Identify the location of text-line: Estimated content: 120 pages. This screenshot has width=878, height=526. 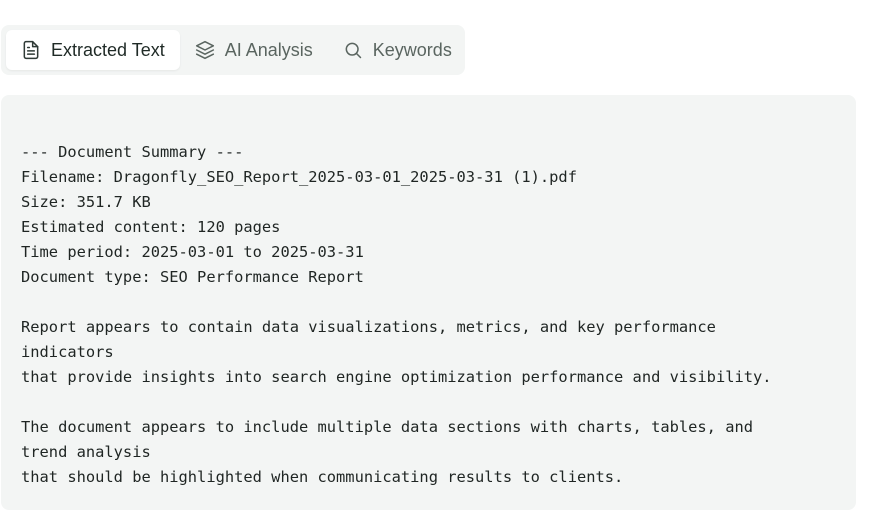
(151, 227).